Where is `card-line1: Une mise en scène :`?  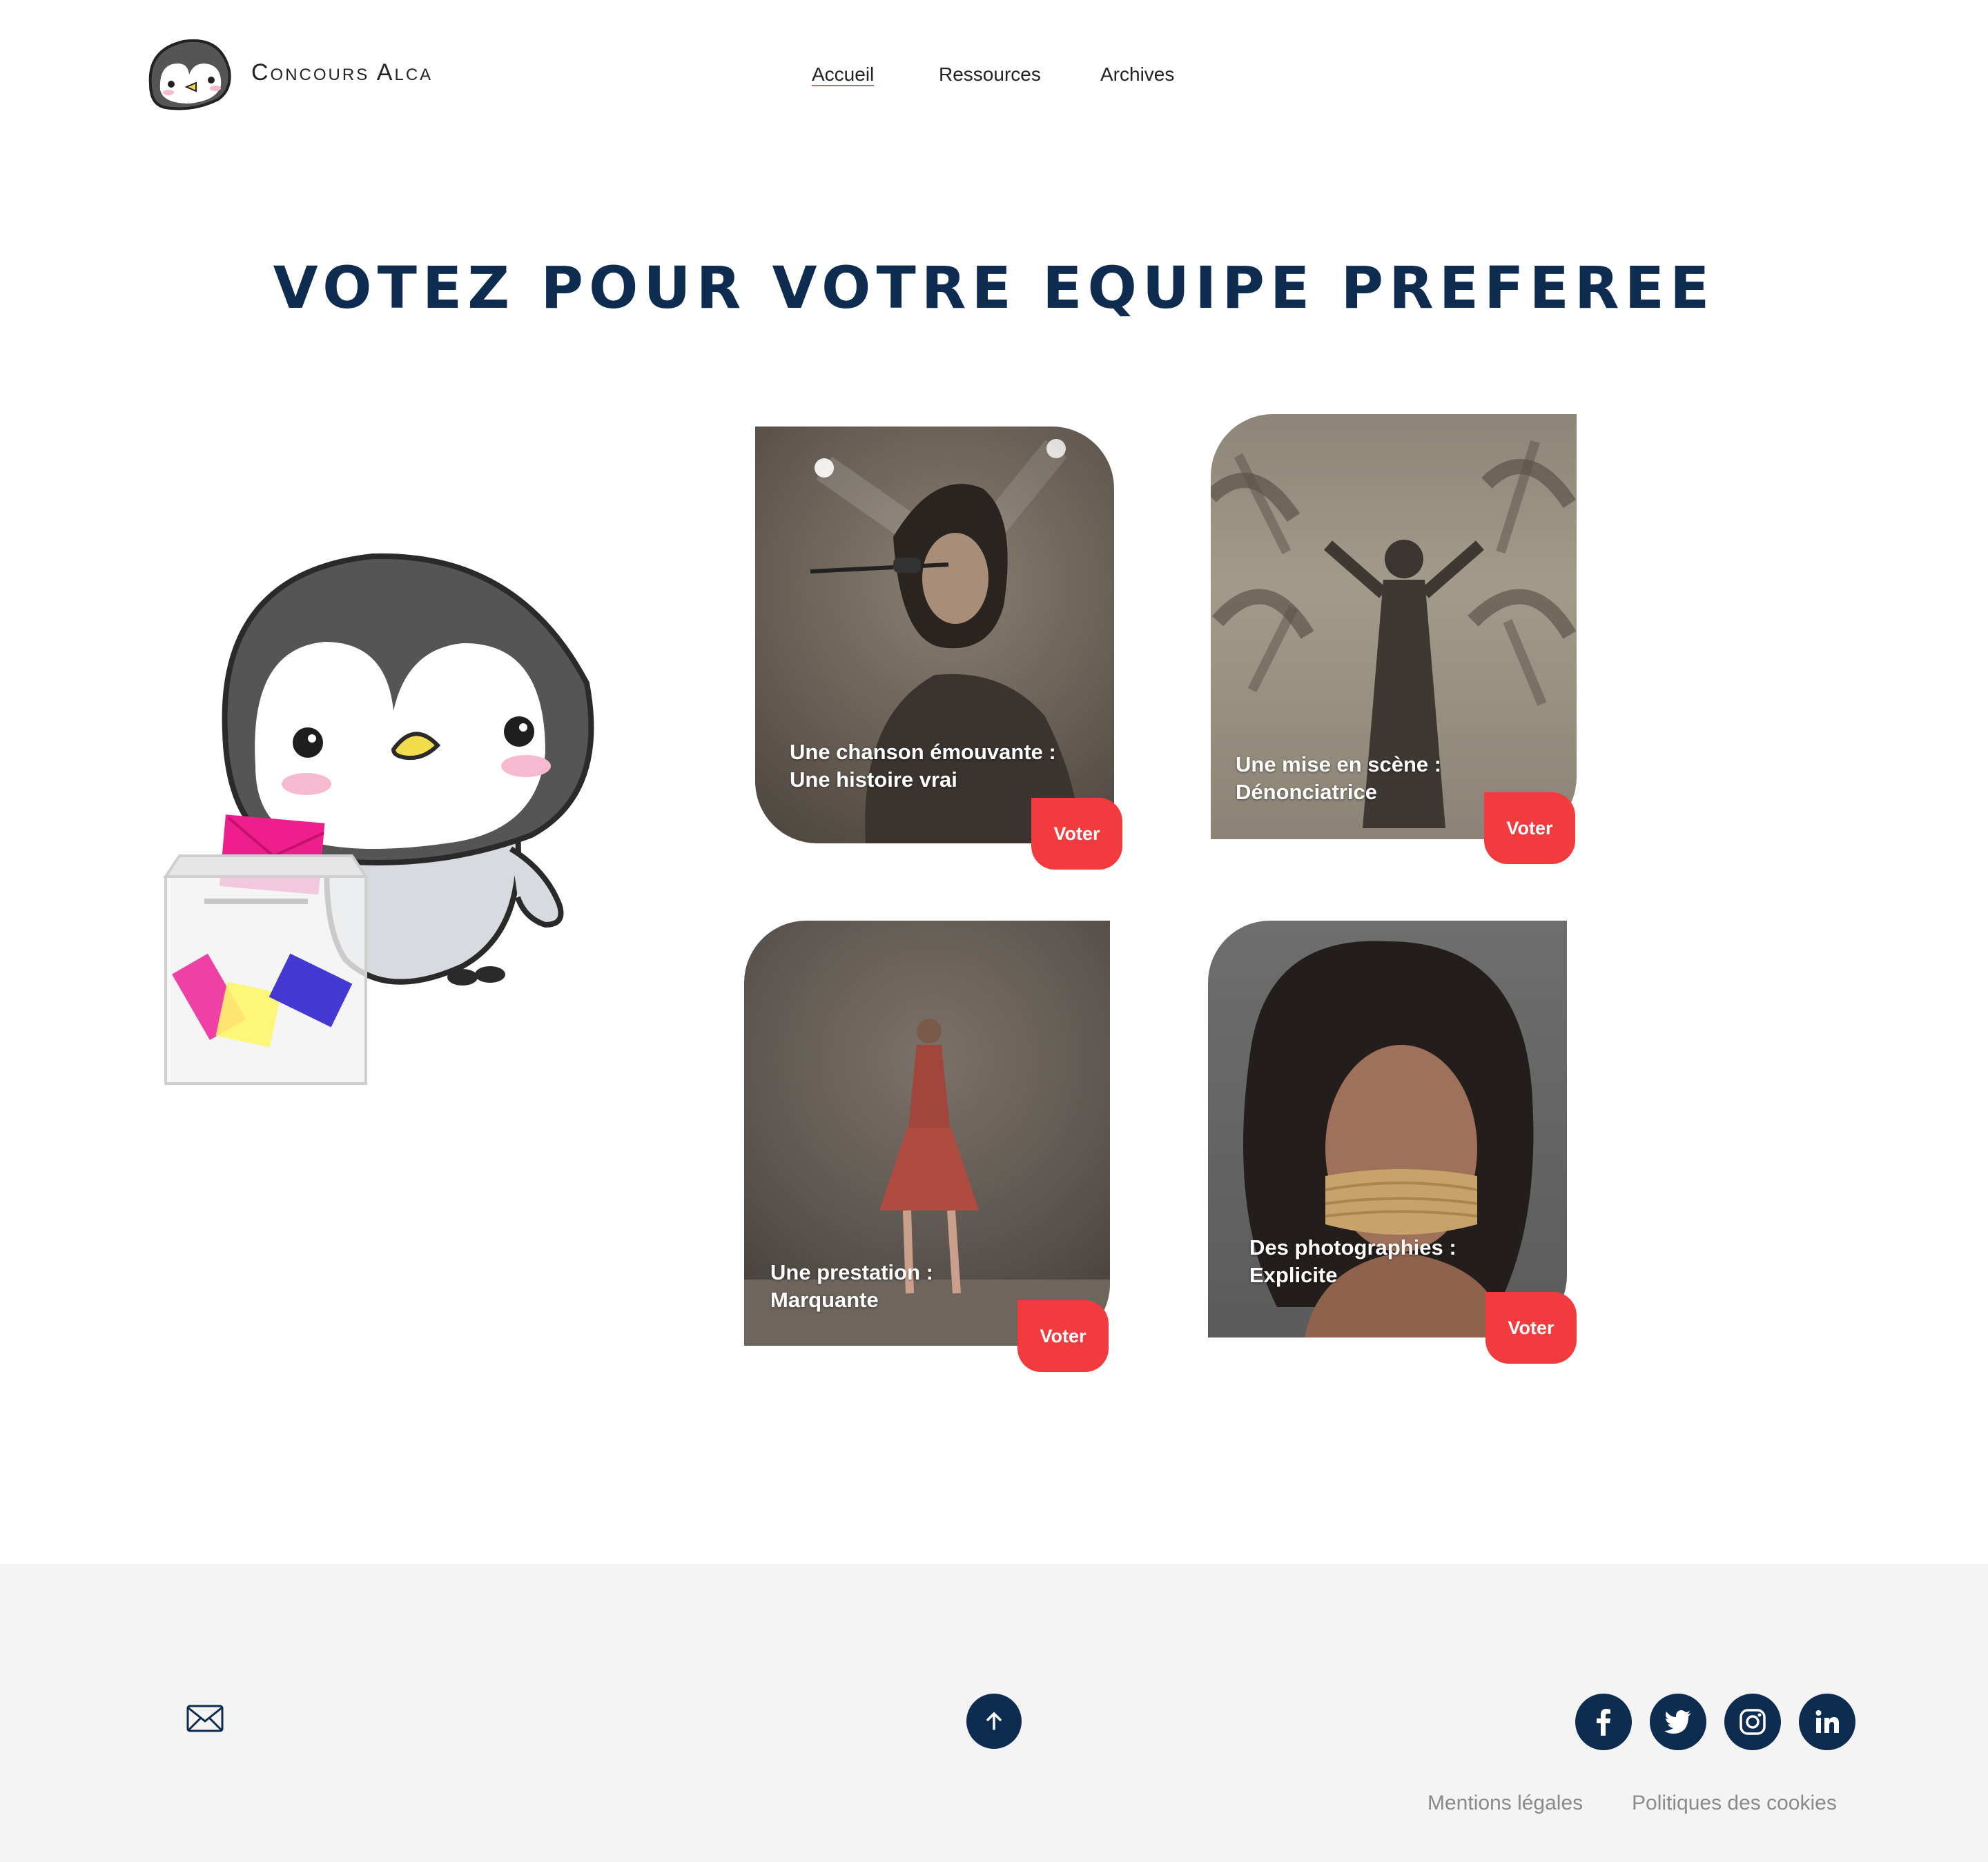 card-line1: Une mise en scène : is located at coordinates (1339, 764).